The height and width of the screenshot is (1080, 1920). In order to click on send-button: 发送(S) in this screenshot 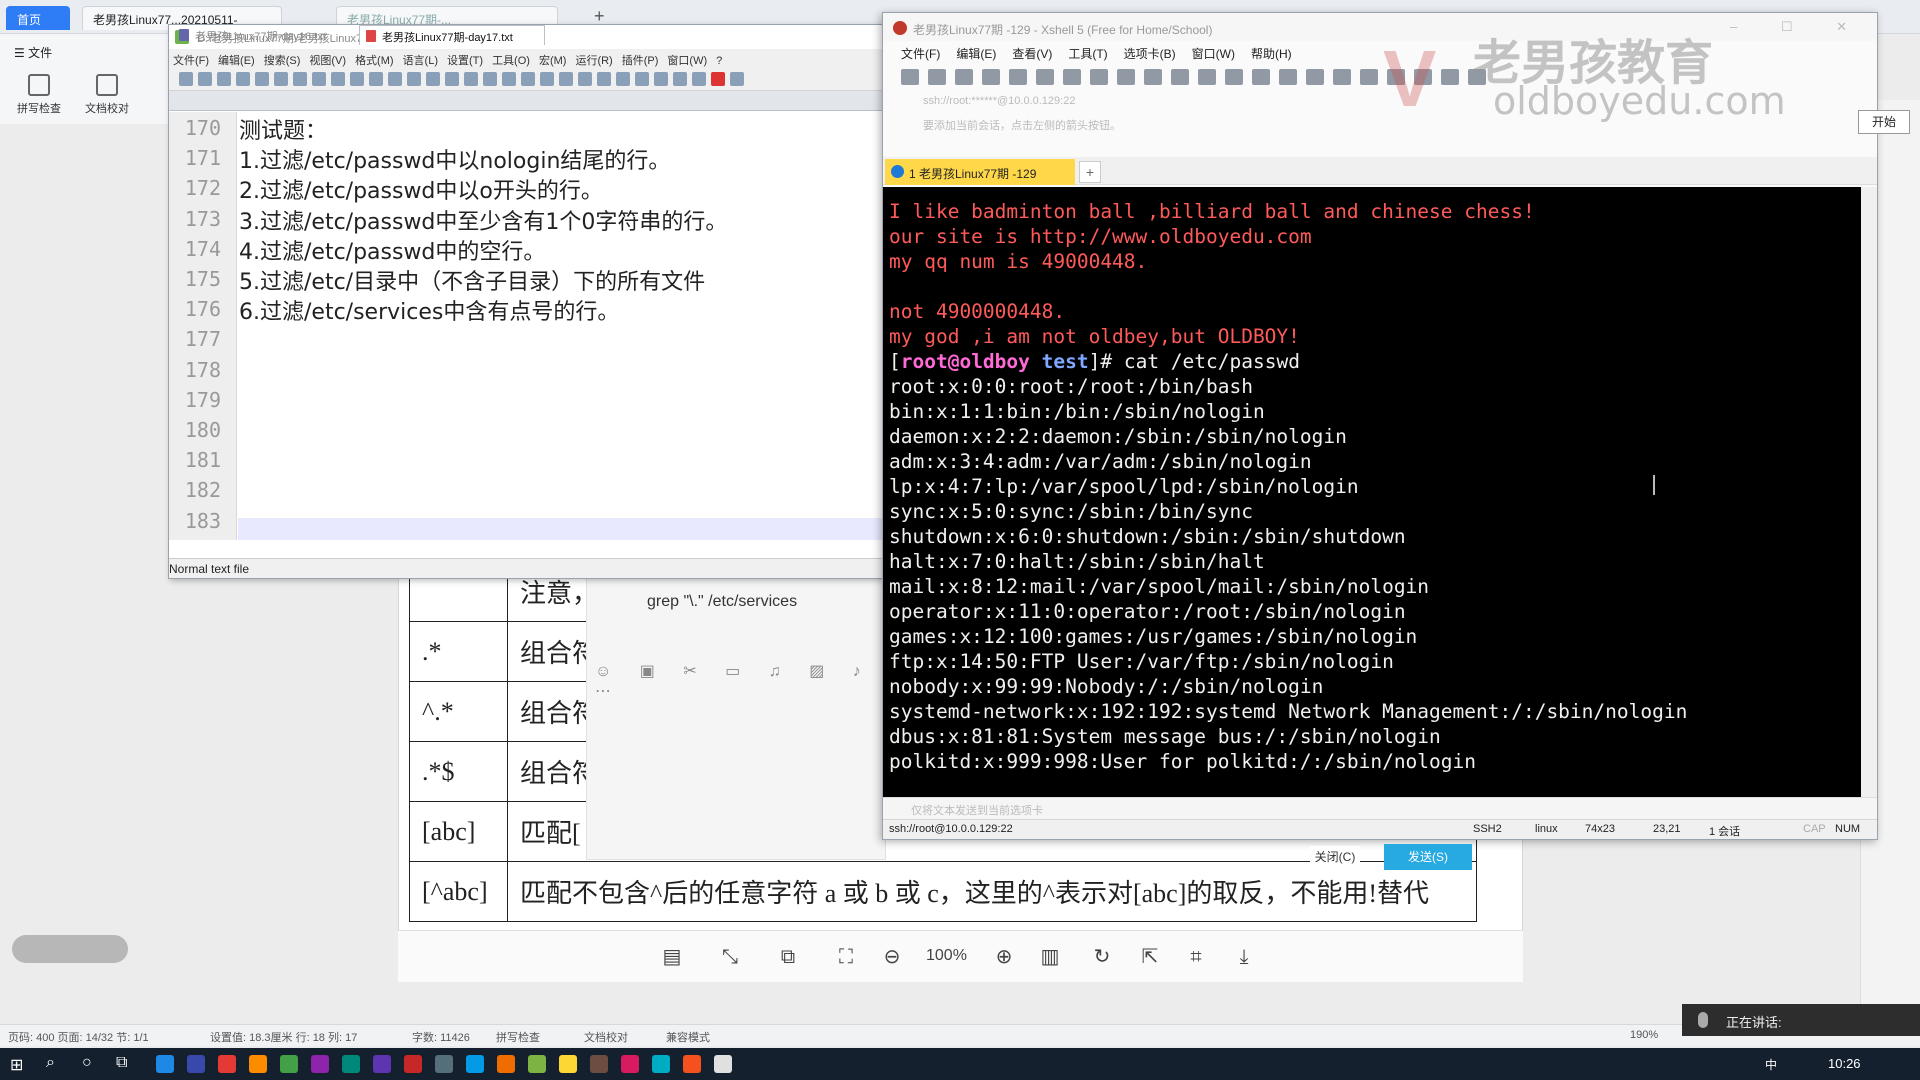, I will do `click(1428, 857)`.